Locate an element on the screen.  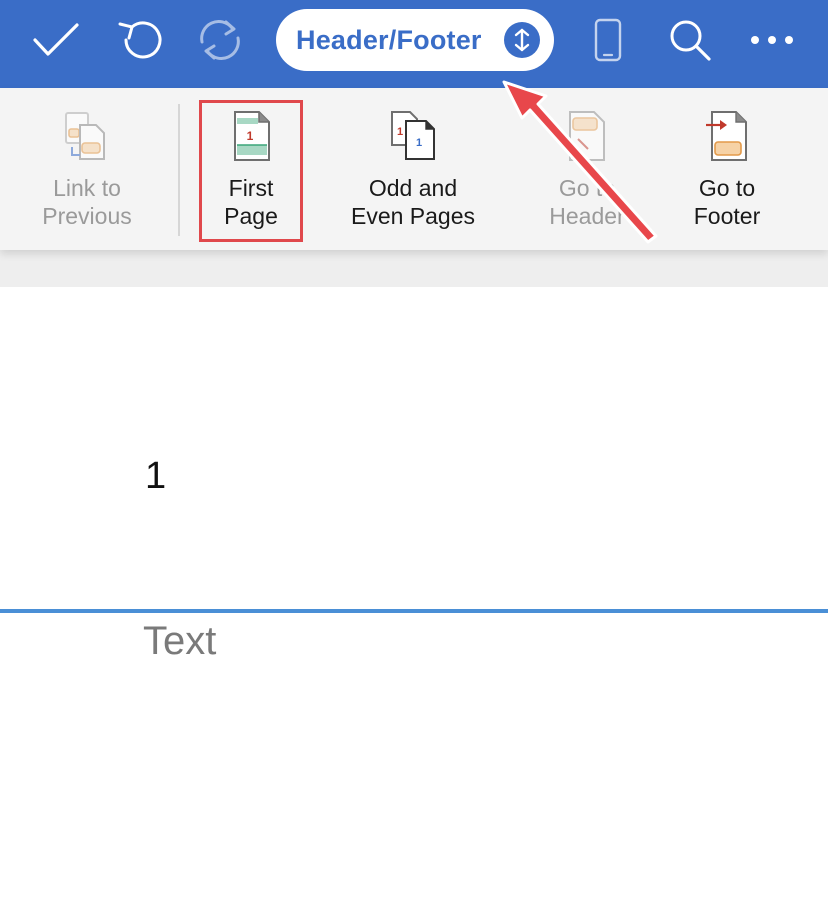
link-to-previous-label-2: Previous is located at coordinates (87, 216).